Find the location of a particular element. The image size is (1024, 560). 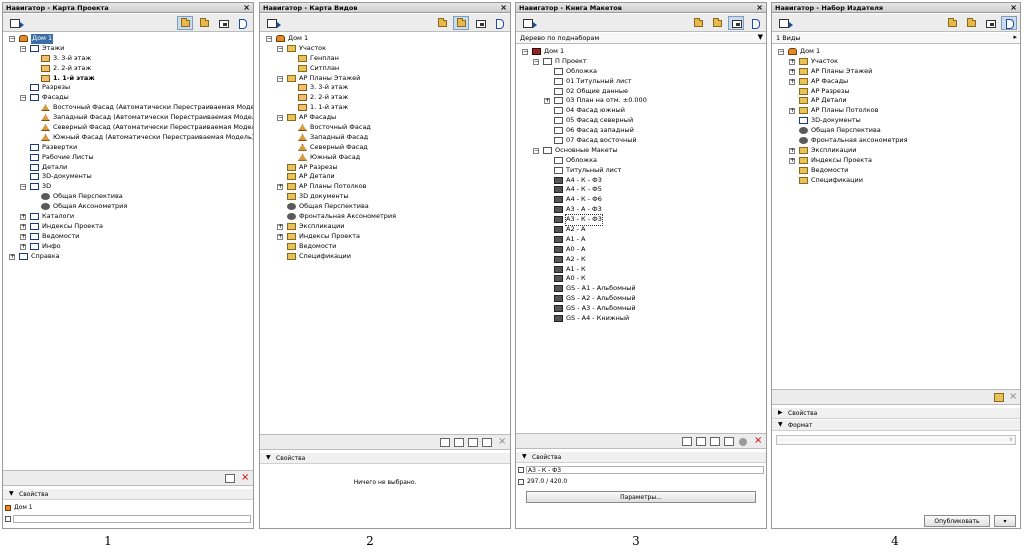

tree-row: − Этажи is located at coordinates (128, 49).